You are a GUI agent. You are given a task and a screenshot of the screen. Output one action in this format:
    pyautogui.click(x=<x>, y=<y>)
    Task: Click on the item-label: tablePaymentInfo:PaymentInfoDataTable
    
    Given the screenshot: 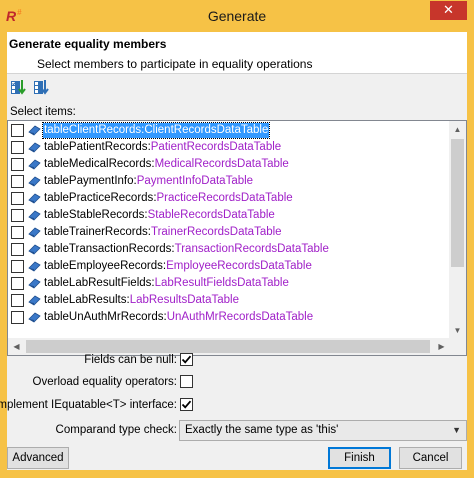 What is the action you would take?
    pyautogui.click(x=149, y=181)
    